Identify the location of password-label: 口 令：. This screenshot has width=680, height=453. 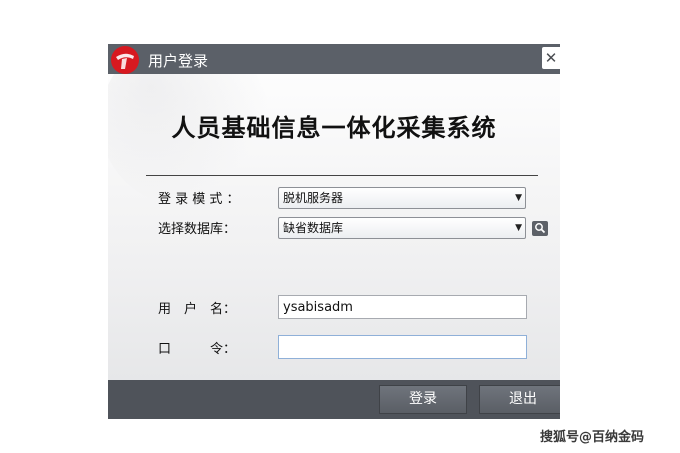
(197, 349).